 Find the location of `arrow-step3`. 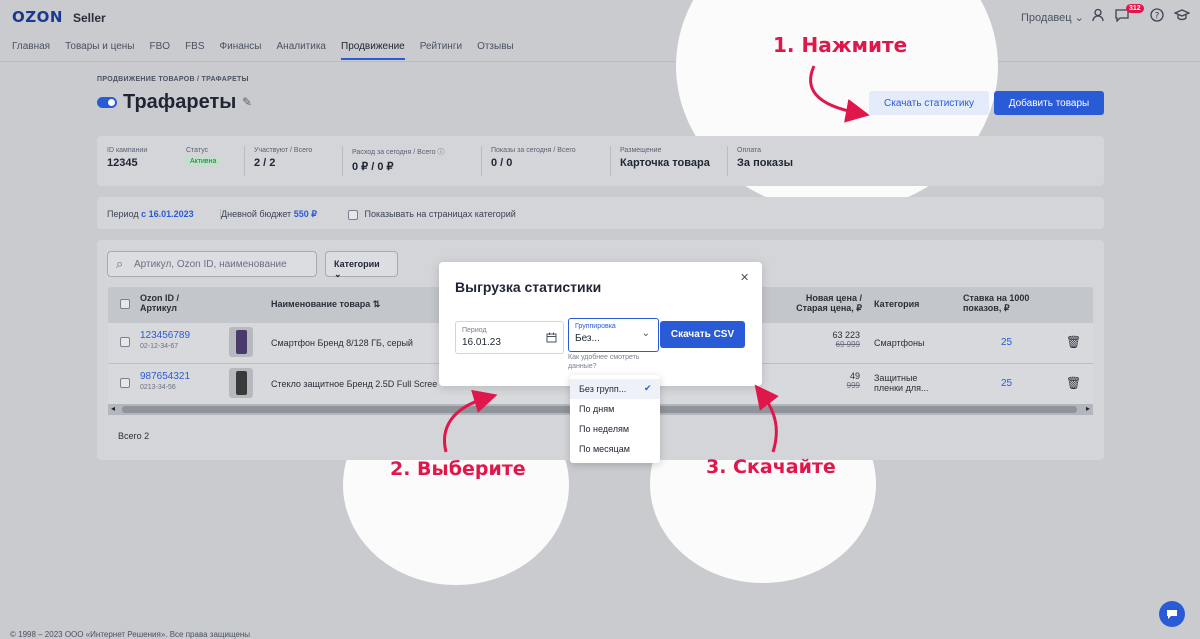

arrow-step3 is located at coordinates (766, 418).